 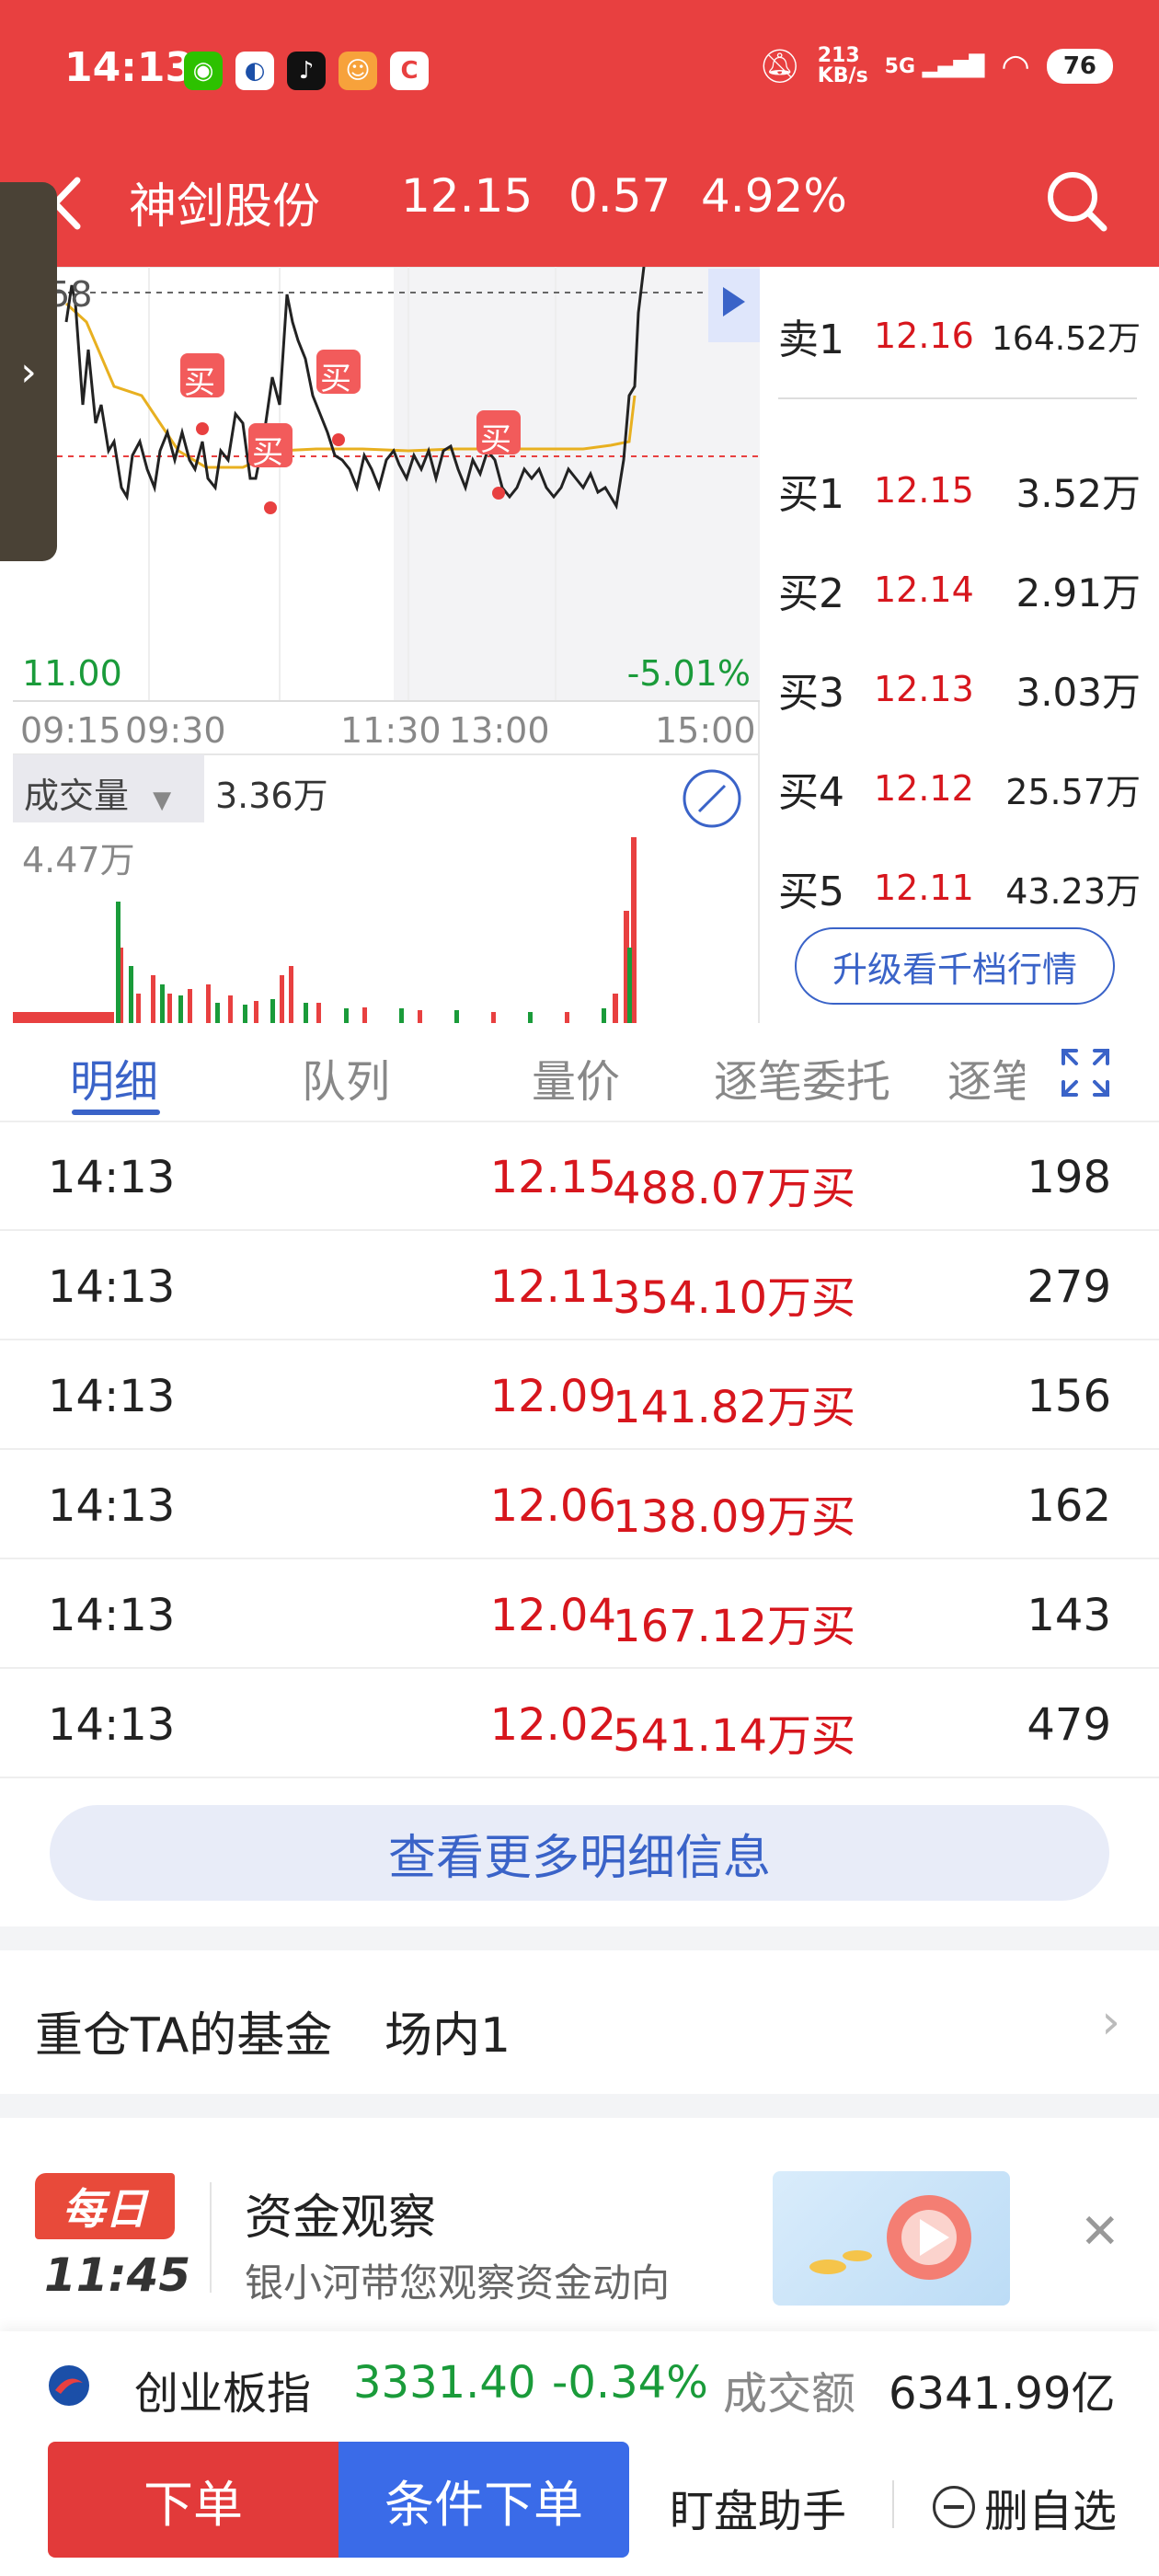 I want to click on tx-amount: 167.12万买, so click(x=734, y=1626).